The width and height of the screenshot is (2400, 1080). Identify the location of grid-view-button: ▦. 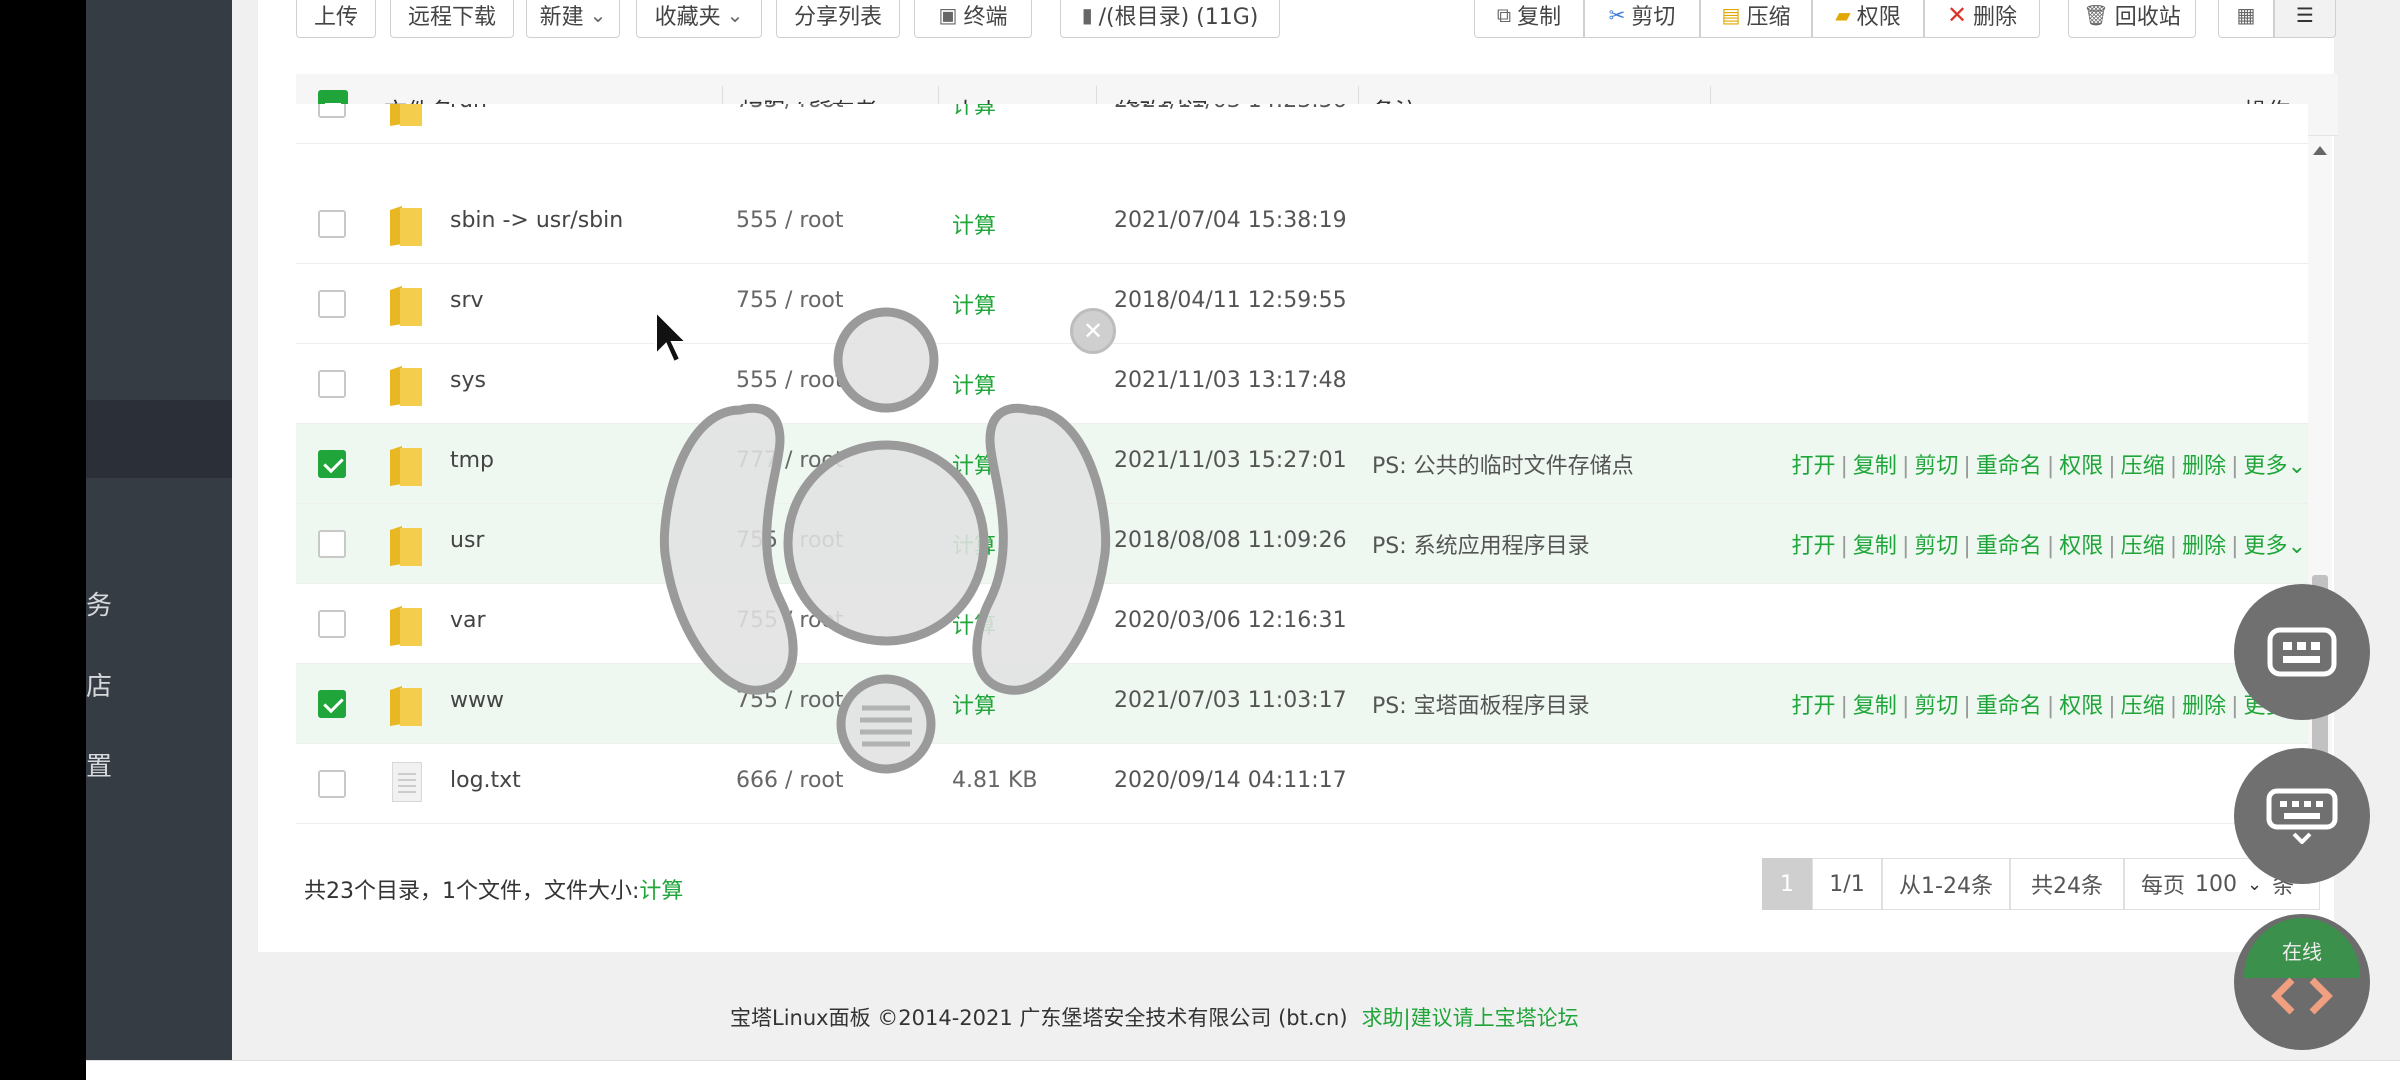
(2246, 19).